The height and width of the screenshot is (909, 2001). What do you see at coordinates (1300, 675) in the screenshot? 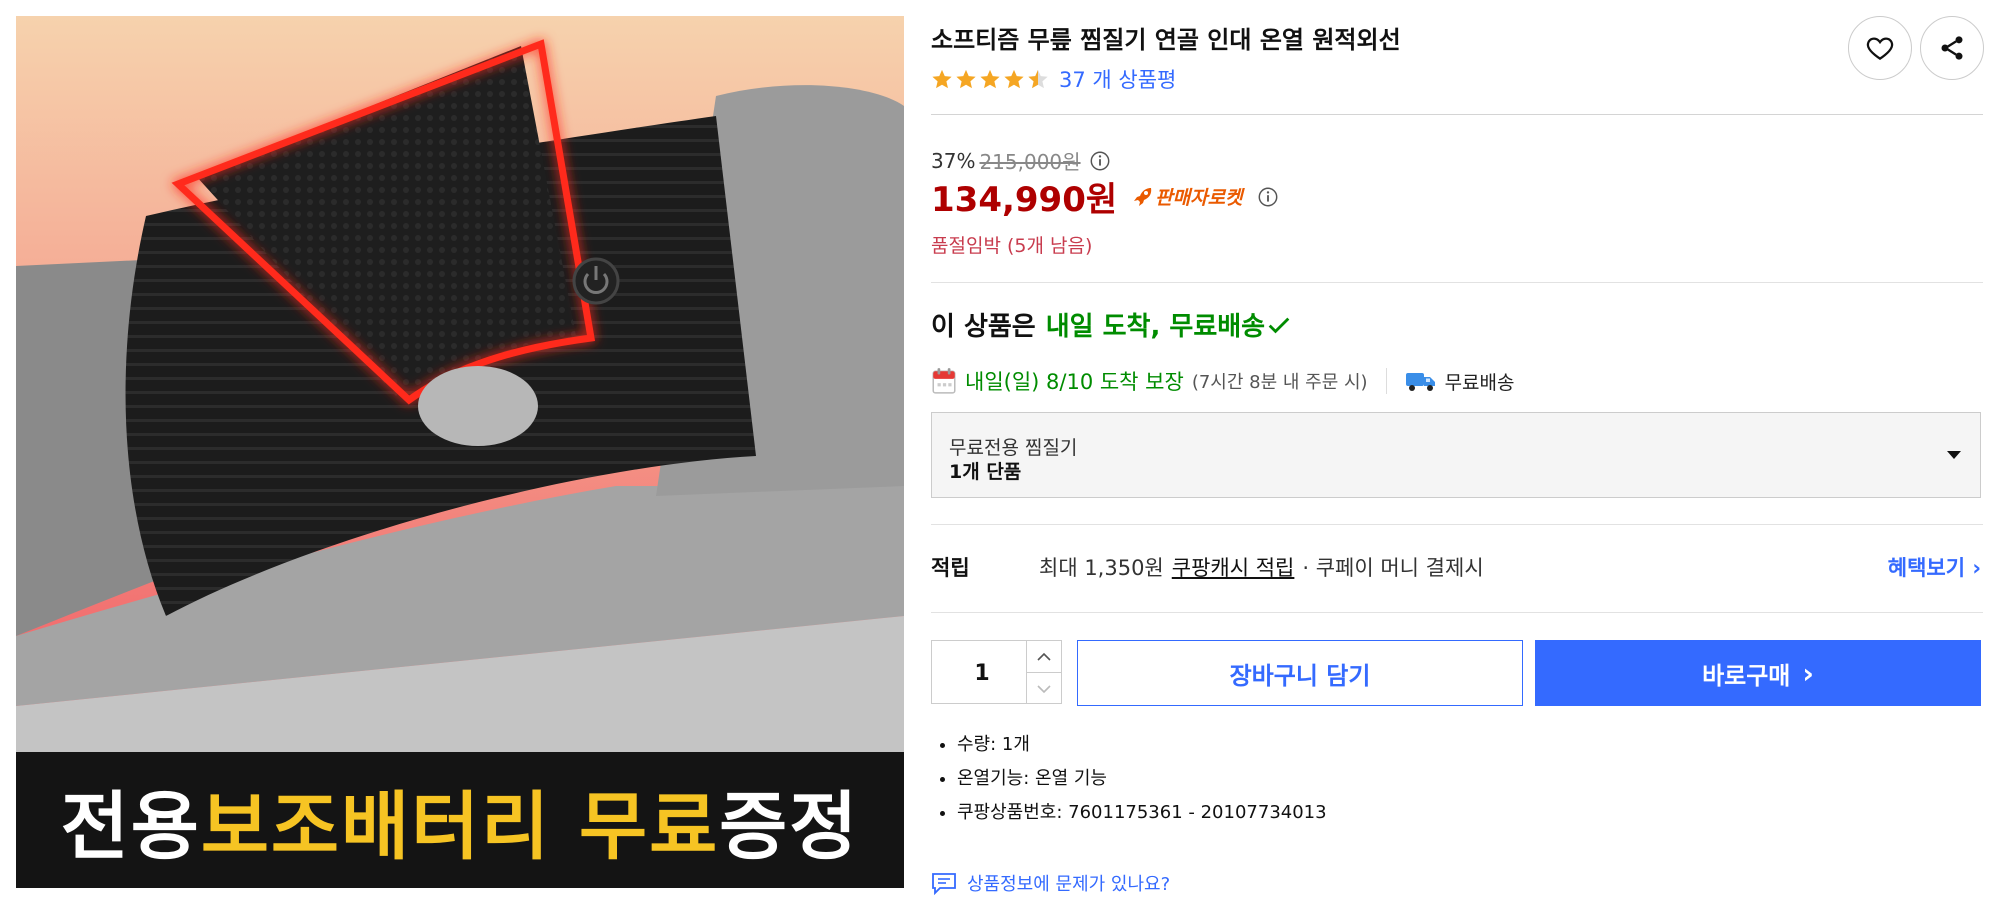
I see `add-to-cart-label: 장바구니 담기` at bounding box center [1300, 675].